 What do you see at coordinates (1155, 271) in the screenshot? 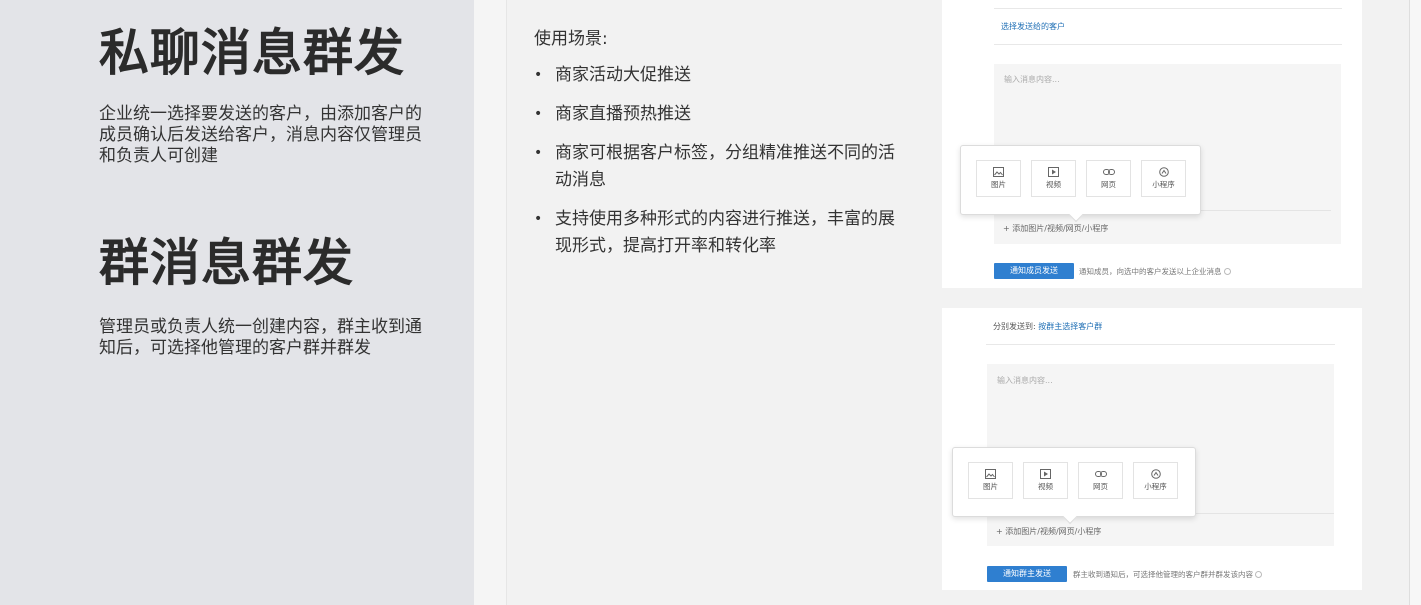
I see `send-hint: 通知成员，向选中的客户发送以上企业消息` at bounding box center [1155, 271].